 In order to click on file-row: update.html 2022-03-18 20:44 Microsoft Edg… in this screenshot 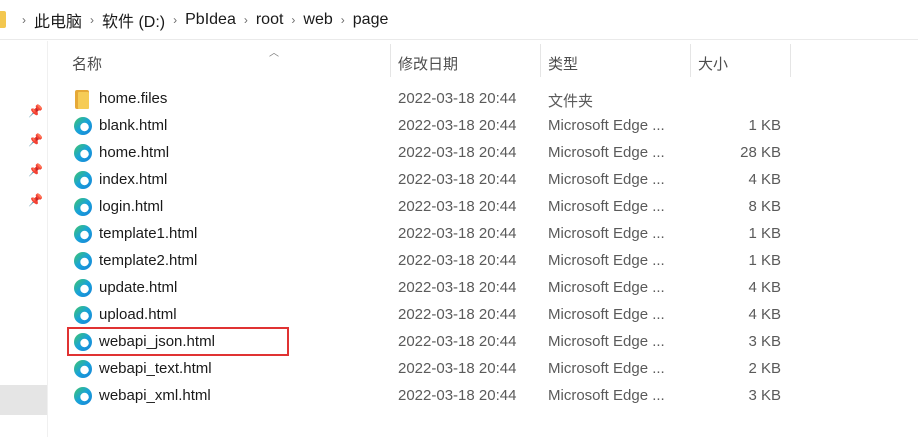, I will do `click(483, 288)`.